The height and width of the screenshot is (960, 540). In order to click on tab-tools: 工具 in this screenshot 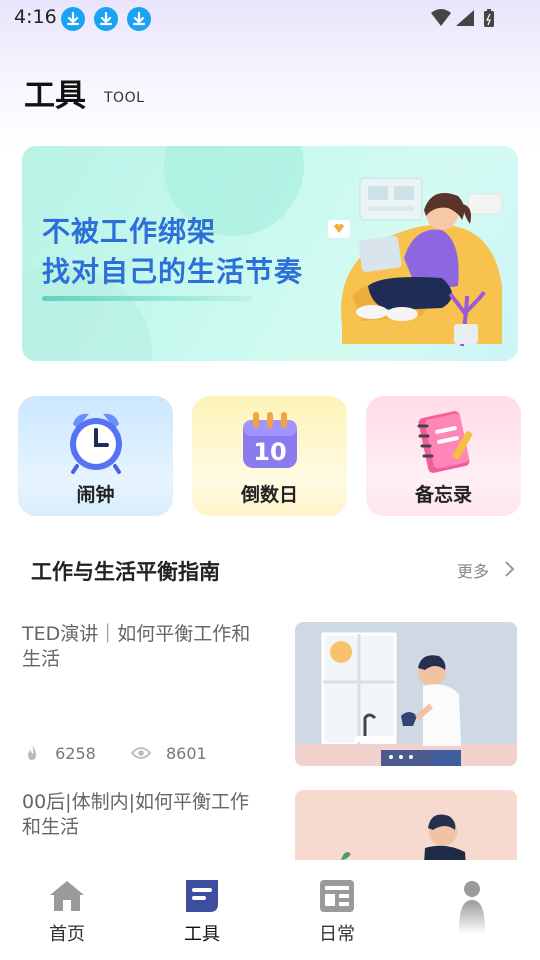, I will do `click(202, 911)`.